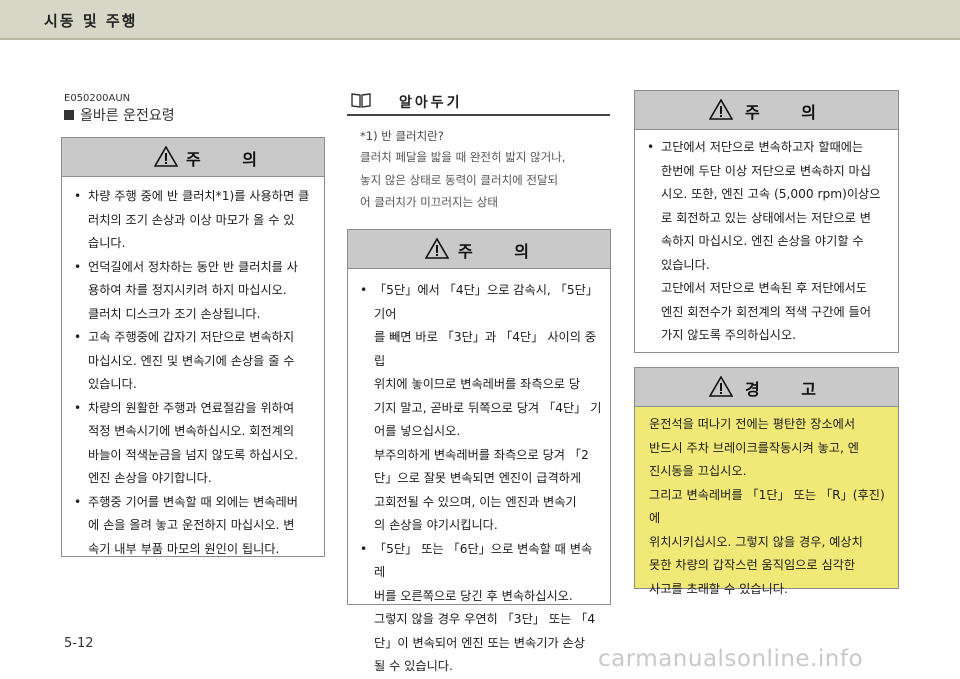 This screenshot has width=960, height=679. I want to click on caution-item-line: 적정 변속시기에 변속하십시오. 회전계의, so click(191, 431).